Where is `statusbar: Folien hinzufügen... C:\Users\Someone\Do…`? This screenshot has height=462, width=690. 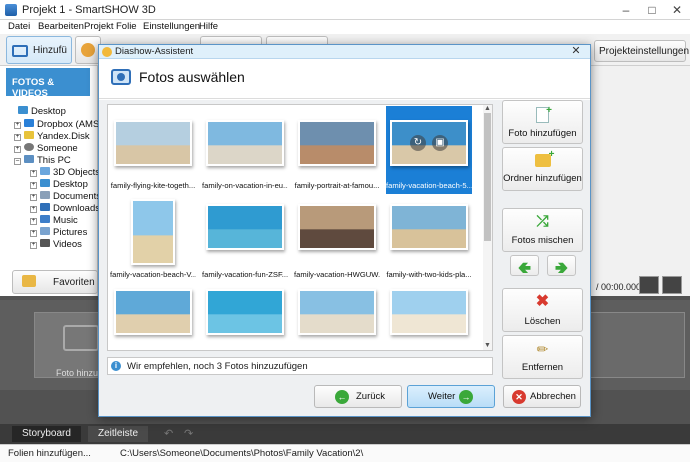 statusbar: Folien hinzufügen... C:\Users\Someone\Do… is located at coordinates (345, 453).